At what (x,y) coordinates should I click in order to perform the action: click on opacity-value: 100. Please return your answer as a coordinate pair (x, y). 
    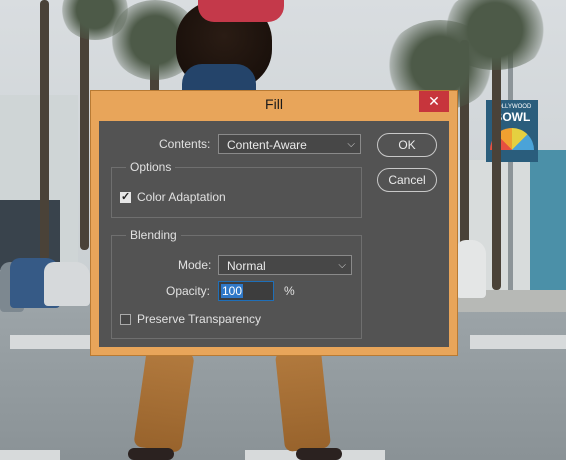
    Looking at the image, I should click on (232, 291).